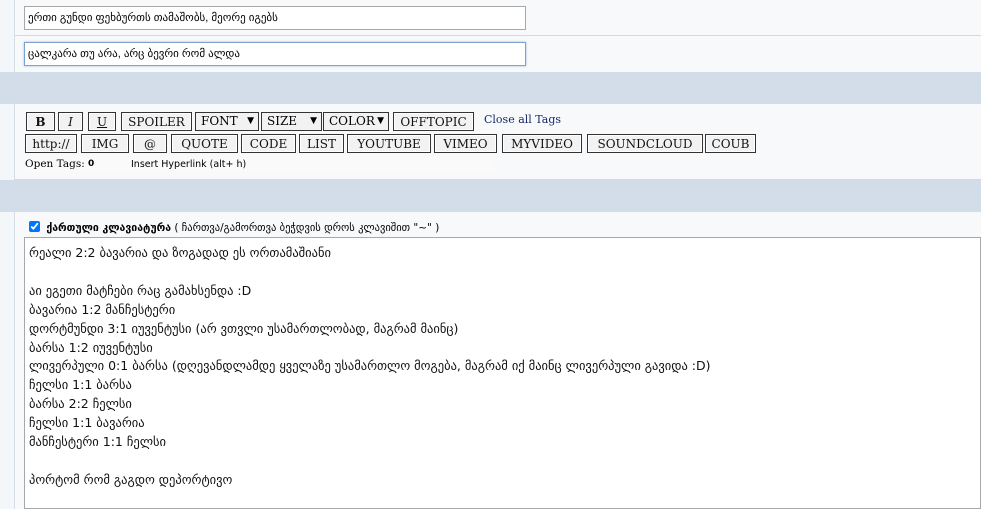  What do you see at coordinates (102, 121) in the screenshot?
I see `underline-button: U` at bounding box center [102, 121].